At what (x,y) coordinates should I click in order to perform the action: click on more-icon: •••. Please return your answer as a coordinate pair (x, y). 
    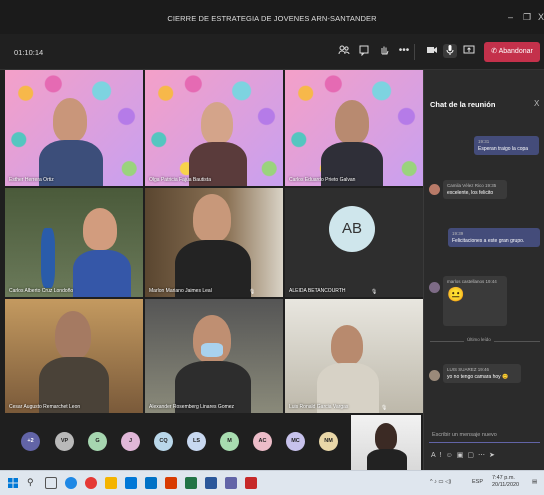
    Looking at the image, I should click on (404, 51).